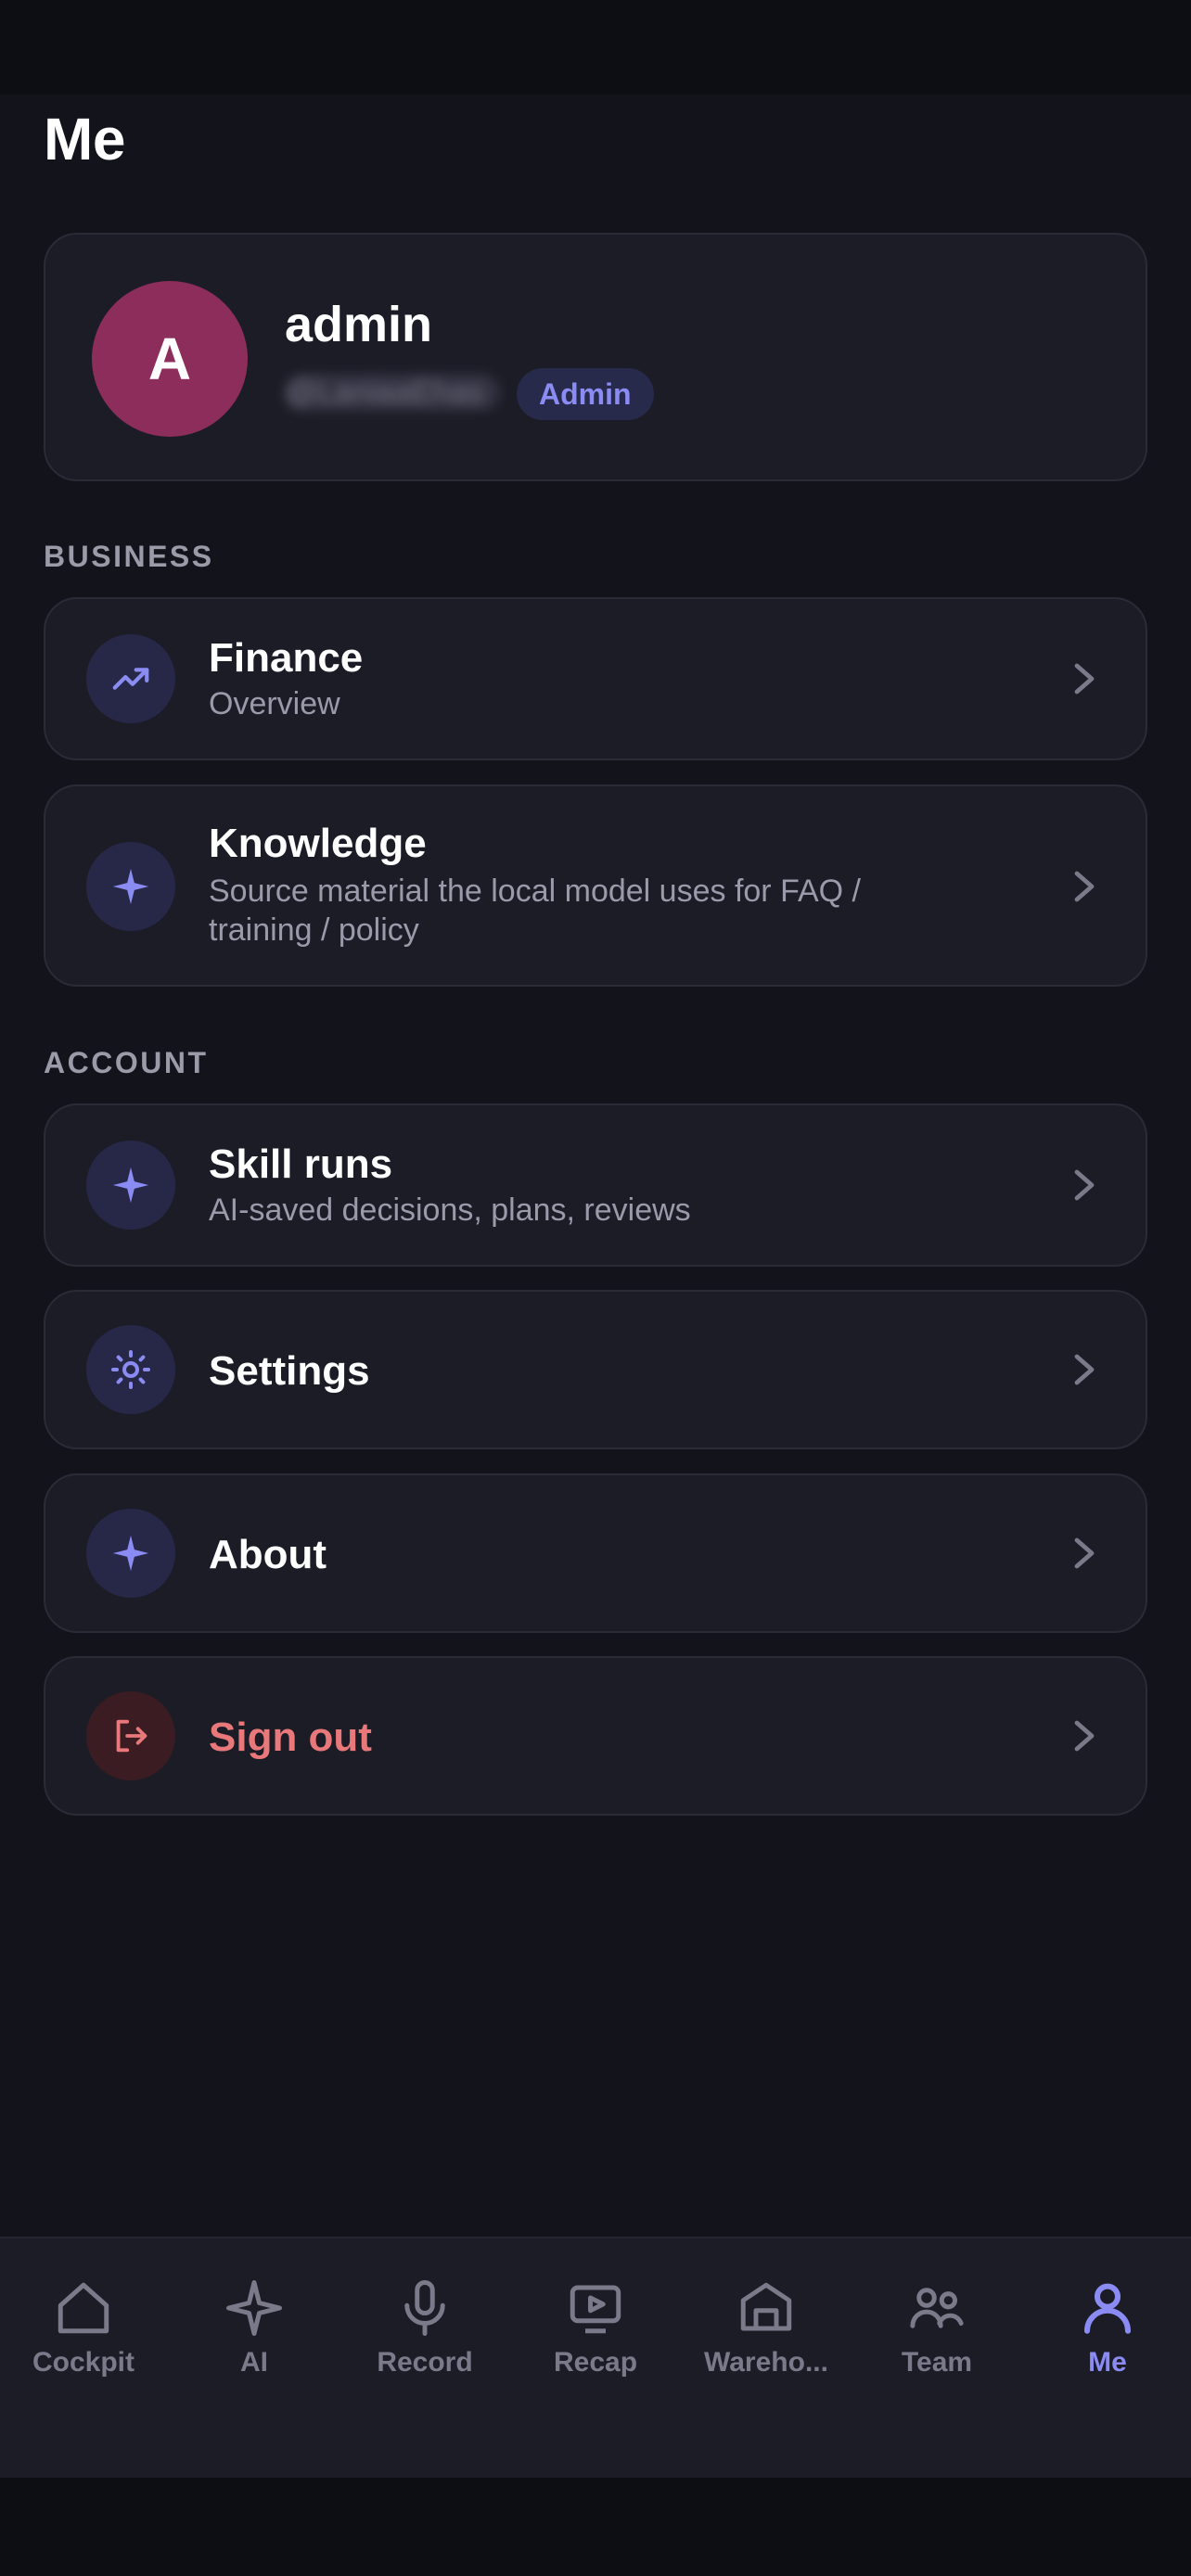  I want to click on profile-card: A admin @LaniaaEhas Admin, so click(595, 357).